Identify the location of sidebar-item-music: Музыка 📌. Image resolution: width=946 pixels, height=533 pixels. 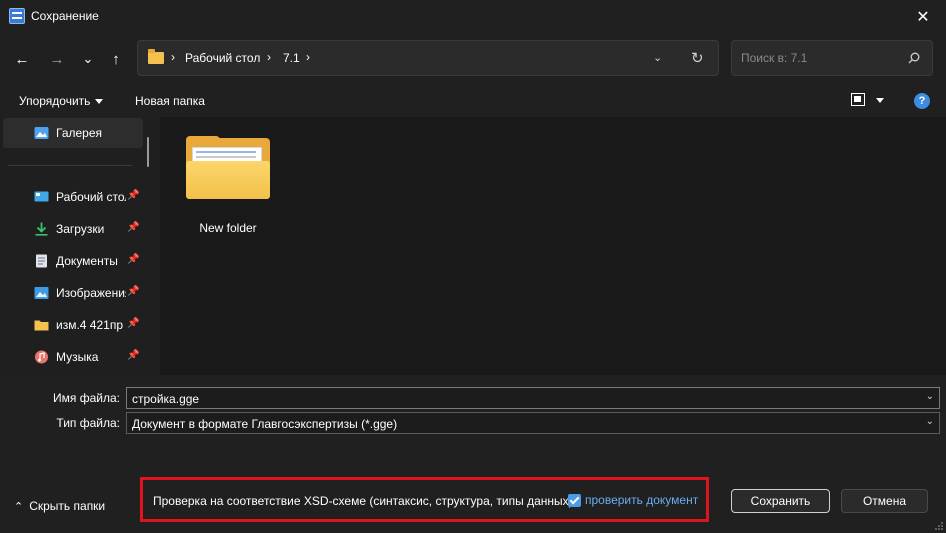
(73, 357).